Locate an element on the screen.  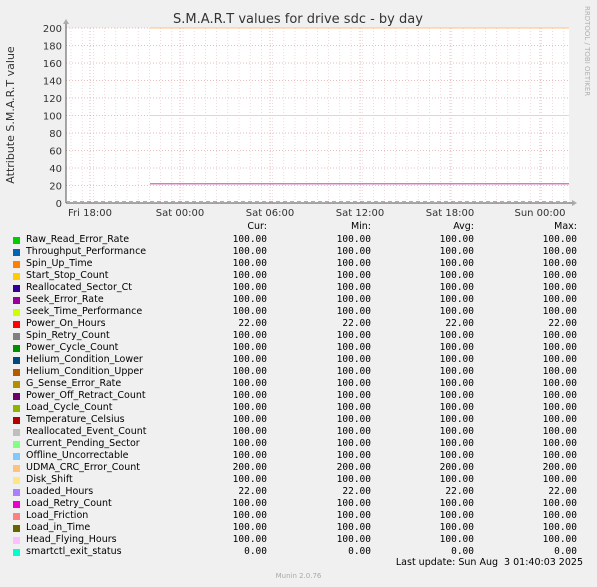
legend-row: Load_in_Time 100.00 100.00 100.00 100.00 is located at coordinates (298, 528).